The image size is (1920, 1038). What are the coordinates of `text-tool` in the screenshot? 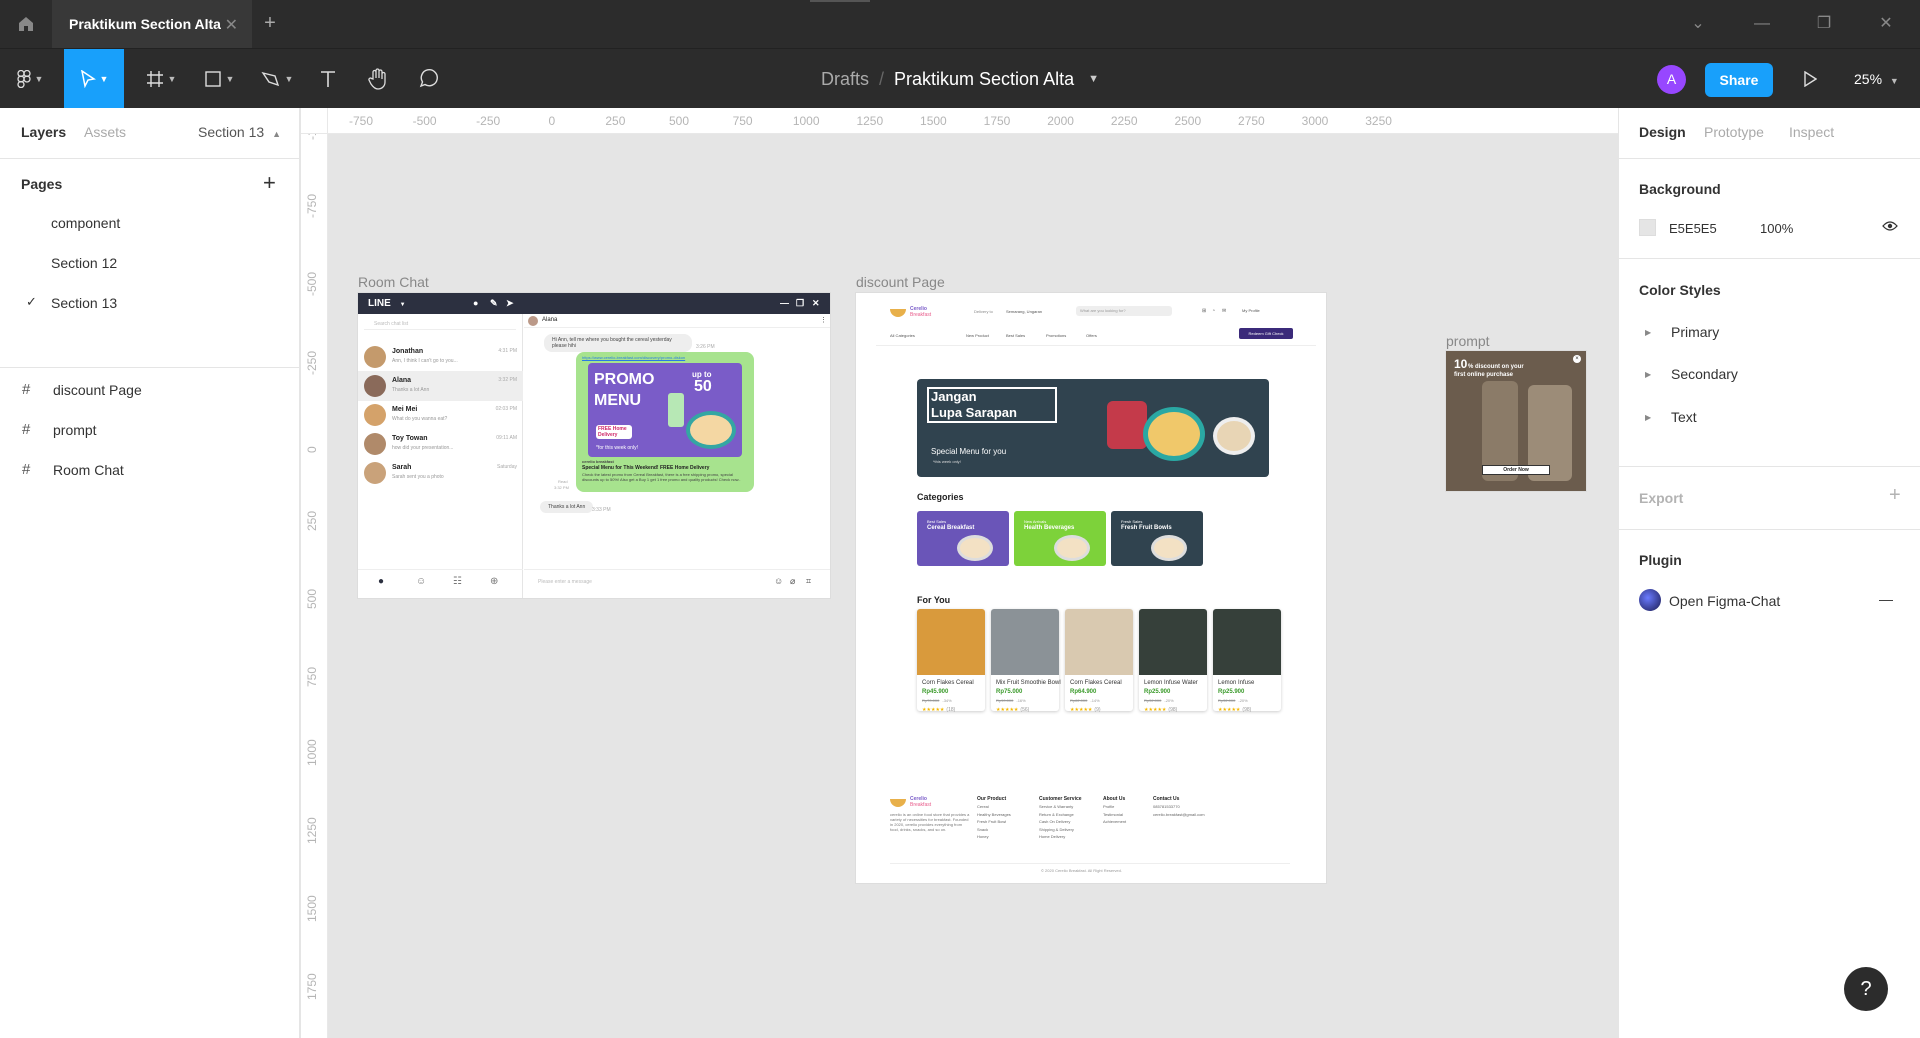 It's located at (328, 79).